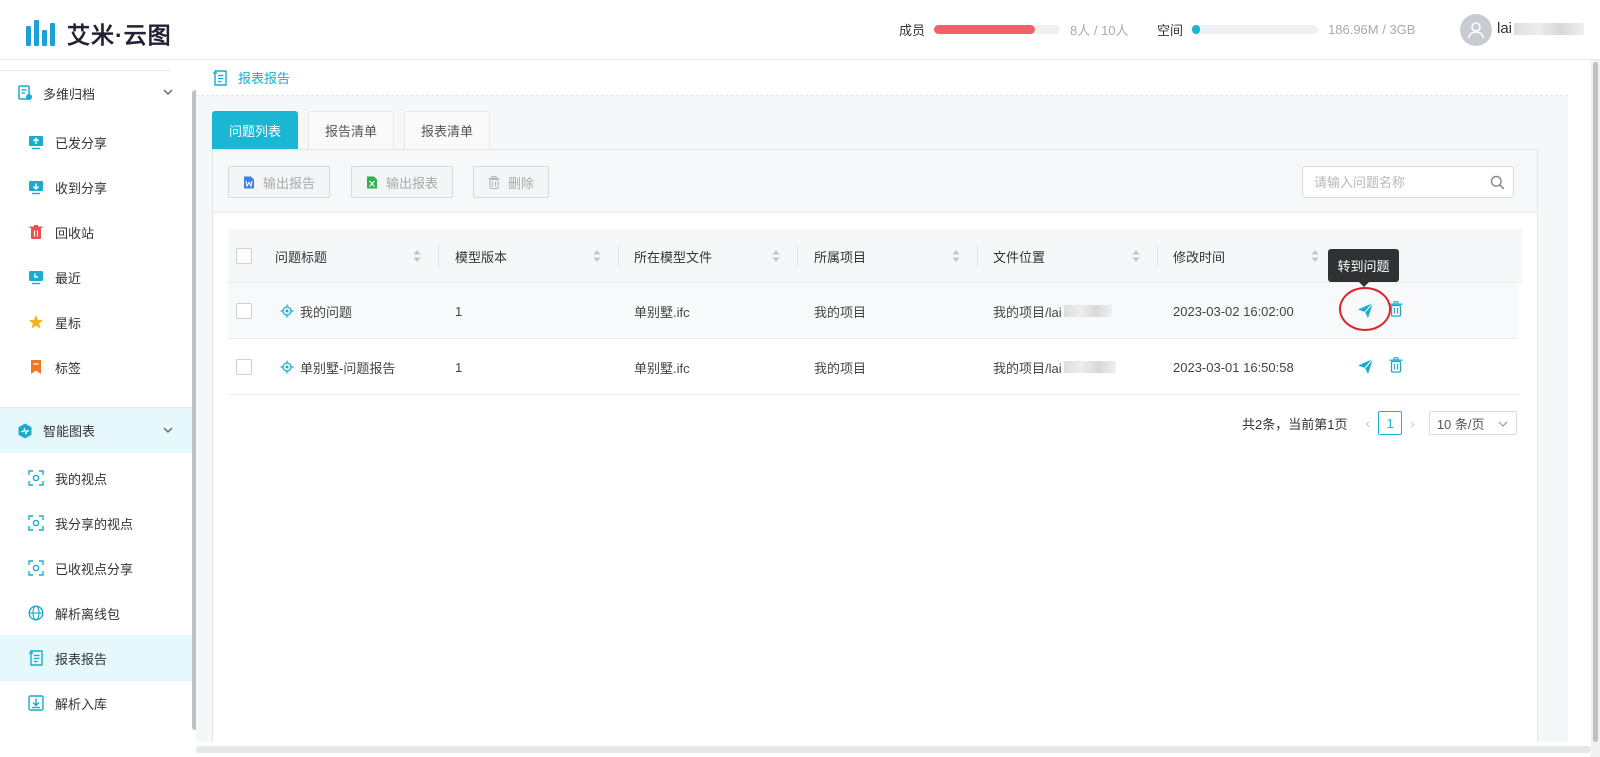  I want to click on app-logo: 艾米·云图, so click(99, 33).